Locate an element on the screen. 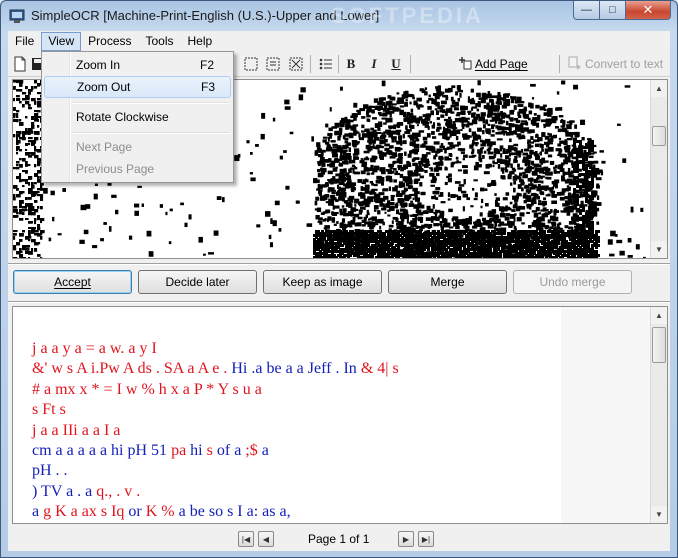 The image size is (678, 558). menu-file: File is located at coordinates (24, 41).